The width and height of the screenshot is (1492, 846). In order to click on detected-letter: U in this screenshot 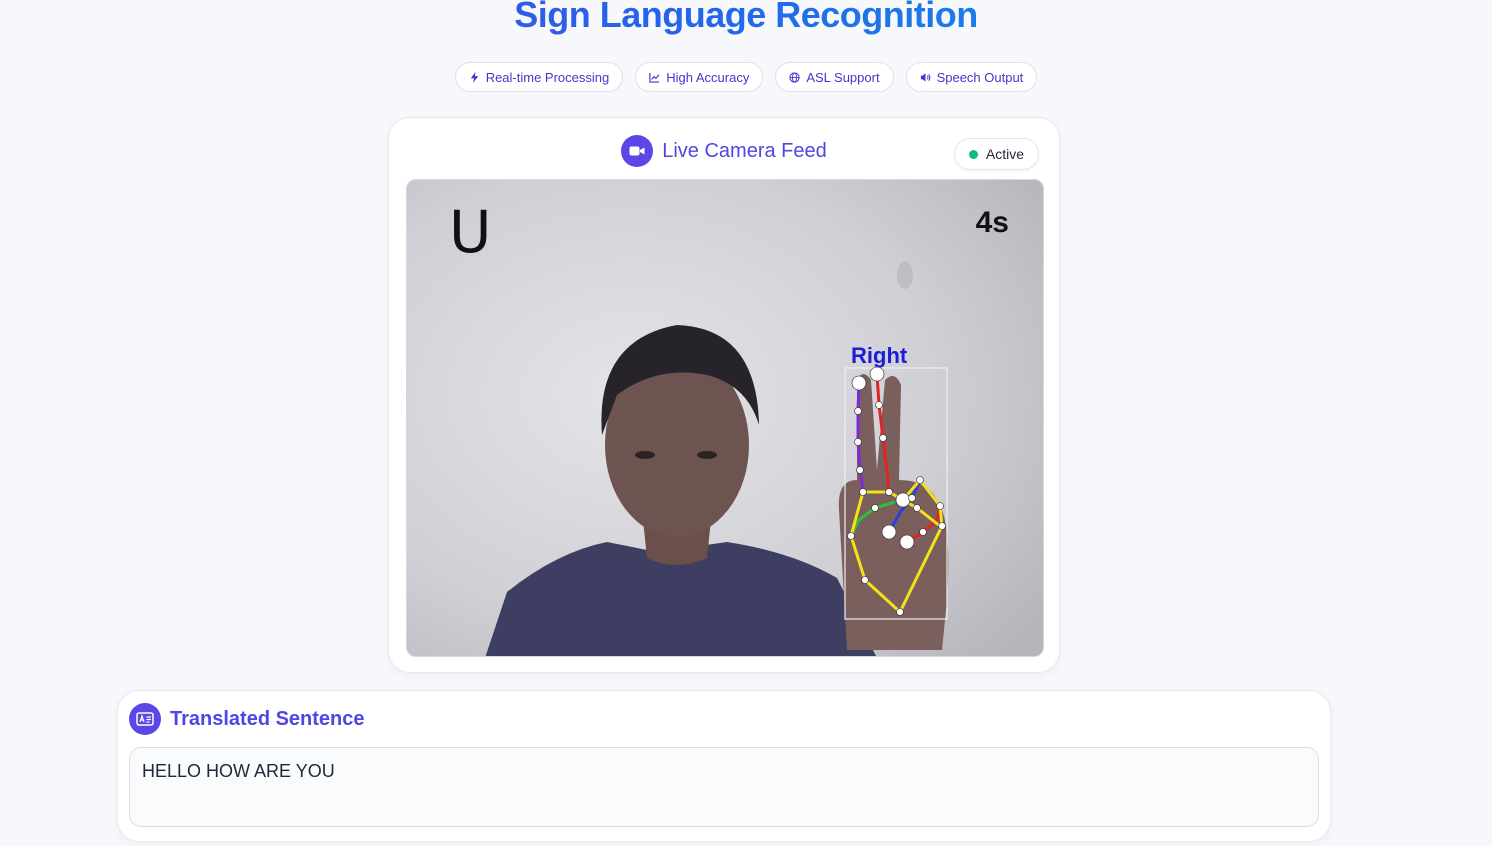, I will do `click(470, 232)`.